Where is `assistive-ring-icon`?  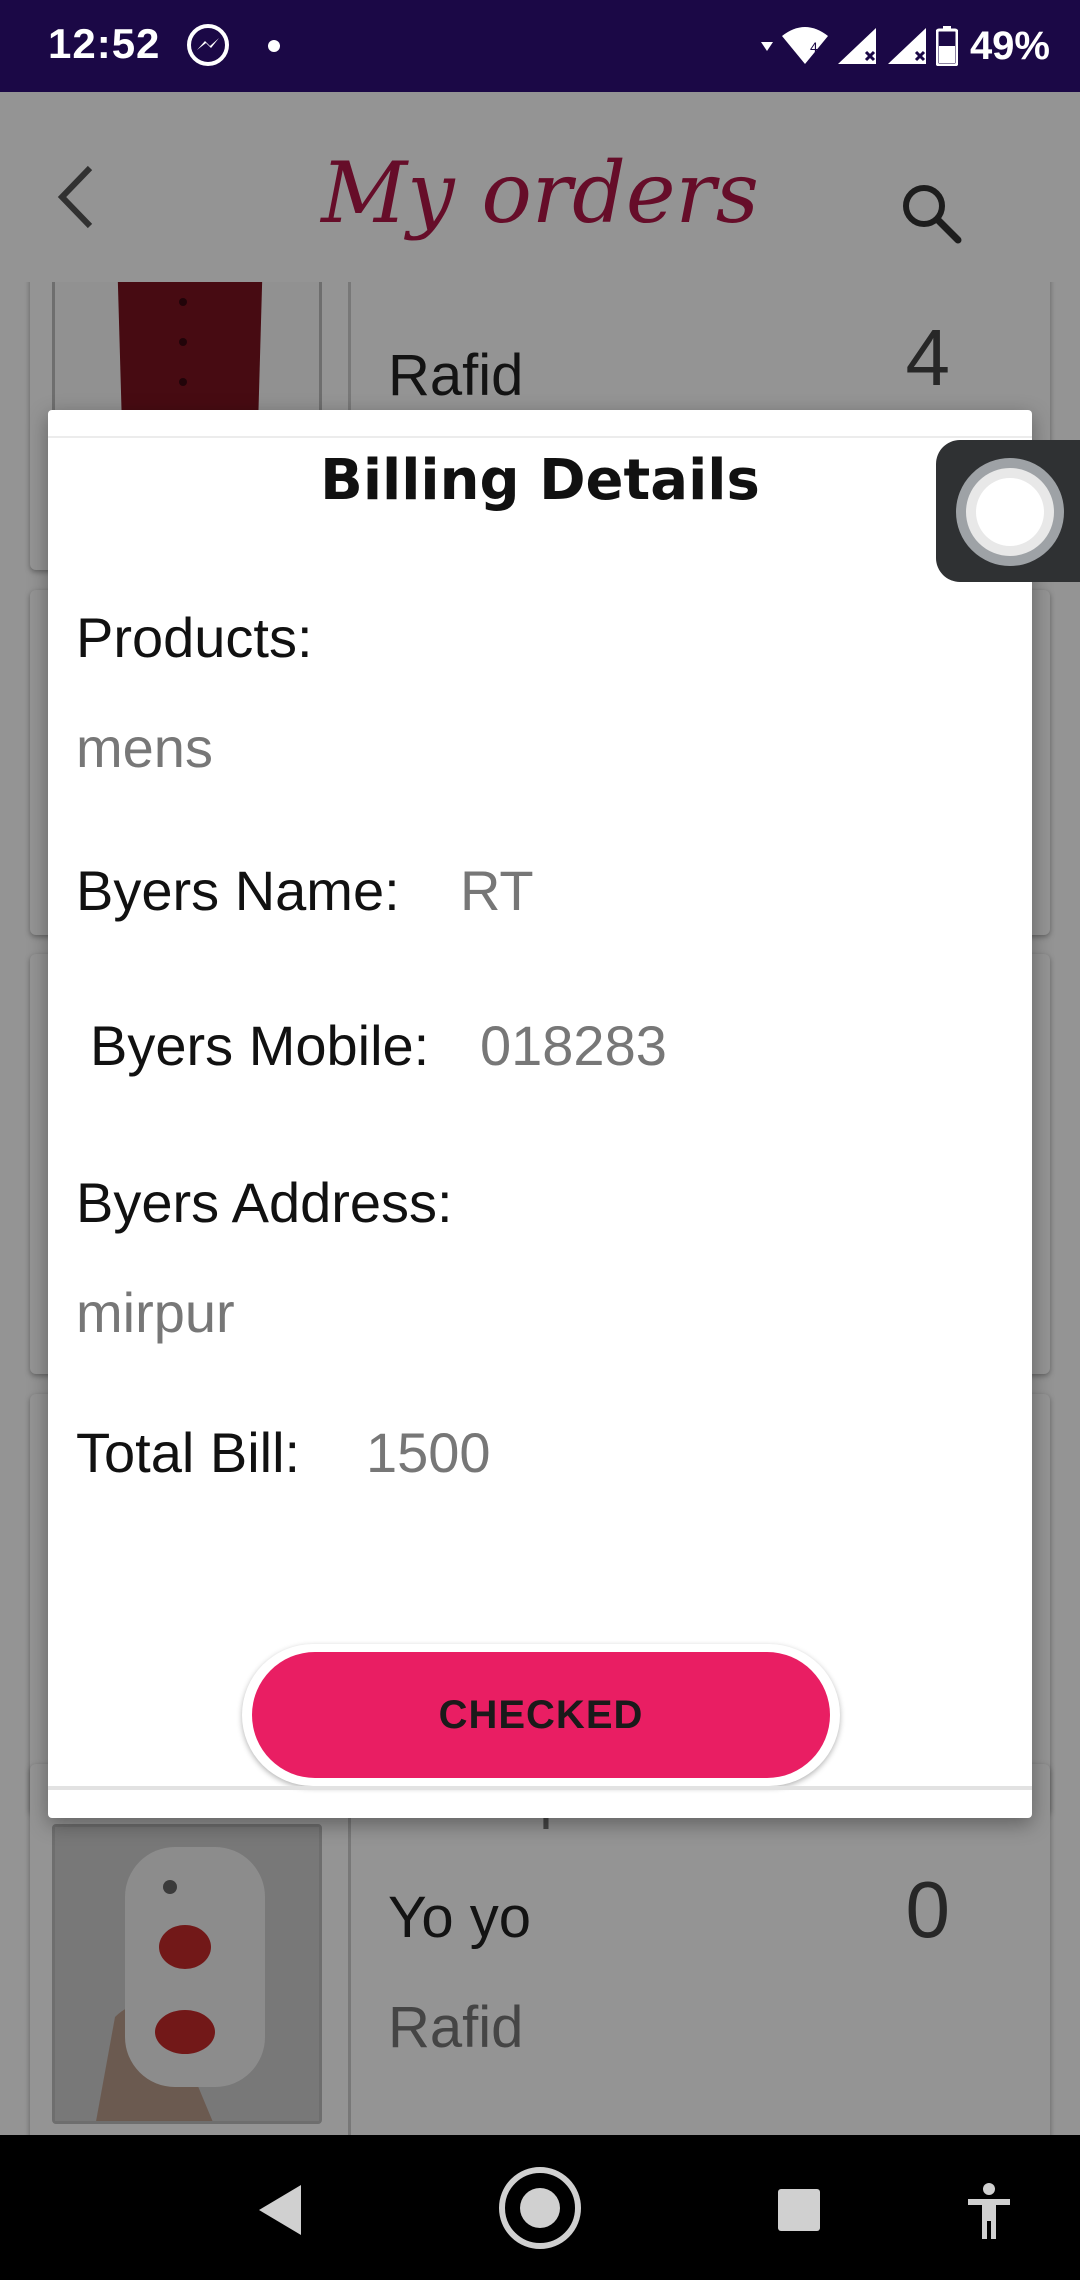 assistive-ring-icon is located at coordinates (1010, 512).